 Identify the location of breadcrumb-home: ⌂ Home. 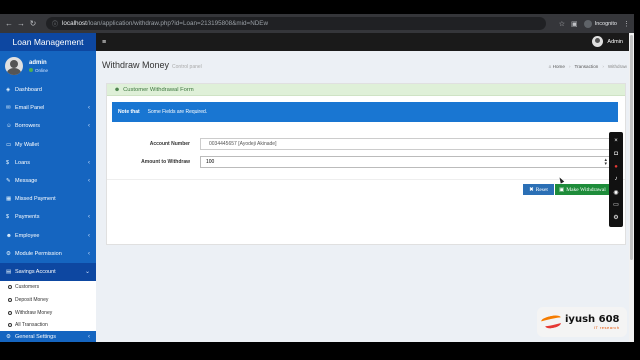
(557, 66).